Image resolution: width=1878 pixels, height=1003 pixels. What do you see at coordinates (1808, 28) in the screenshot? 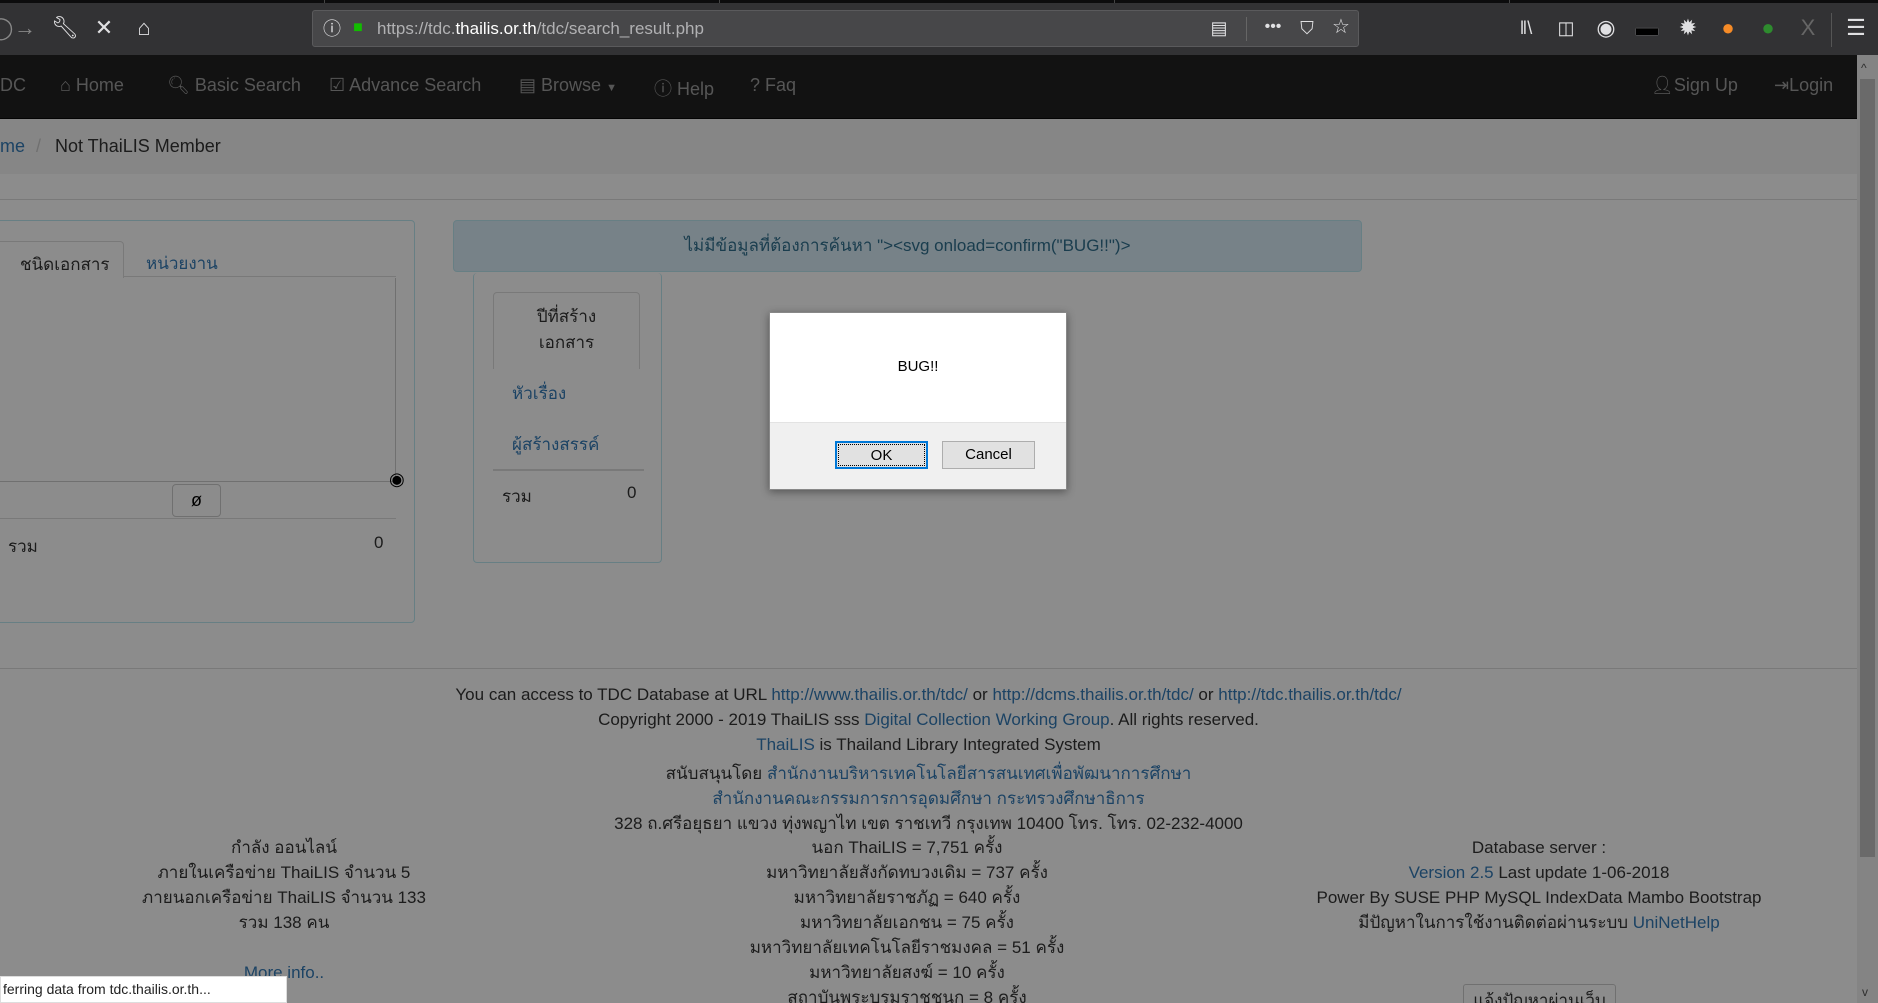
I see `x-extension-icon: X` at bounding box center [1808, 28].